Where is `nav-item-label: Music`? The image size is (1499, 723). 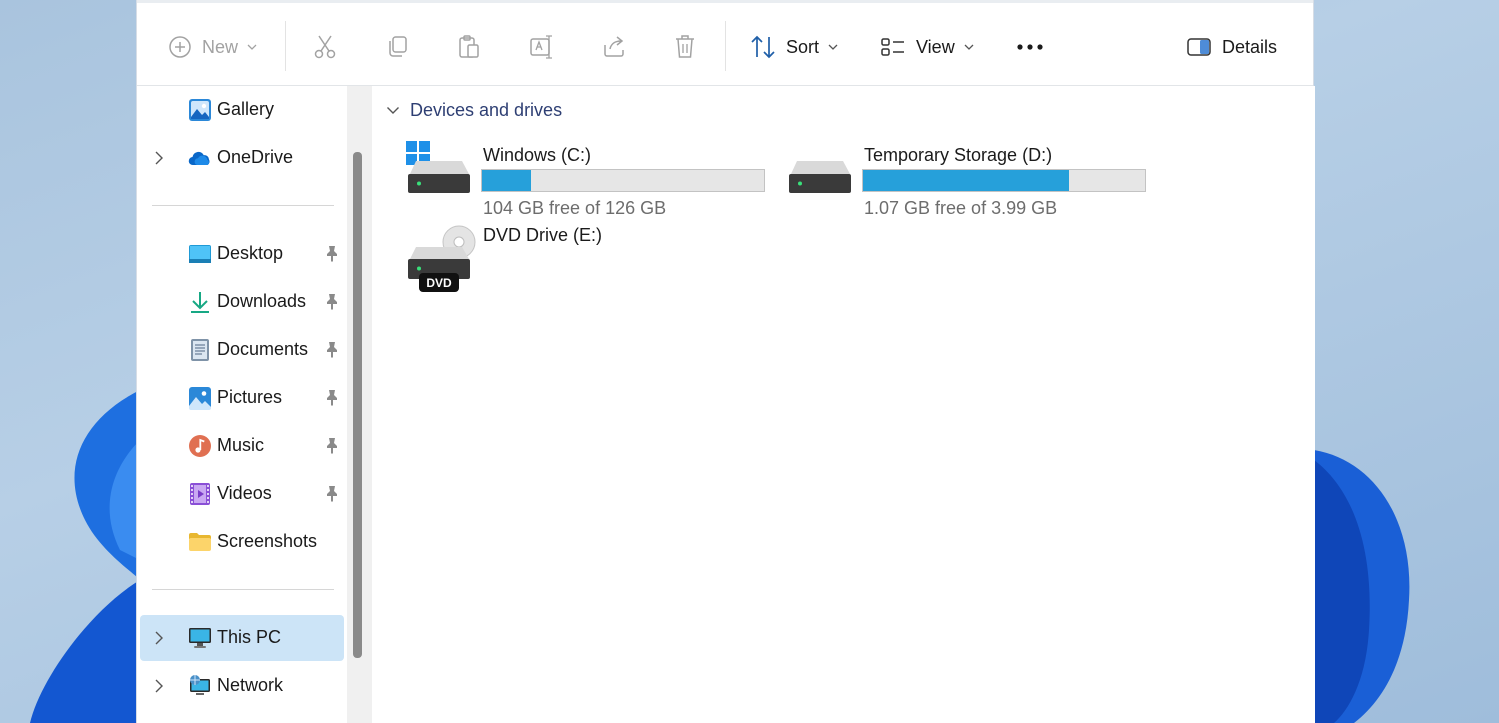
nav-item-label: Music is located at coordinates (241, 445).